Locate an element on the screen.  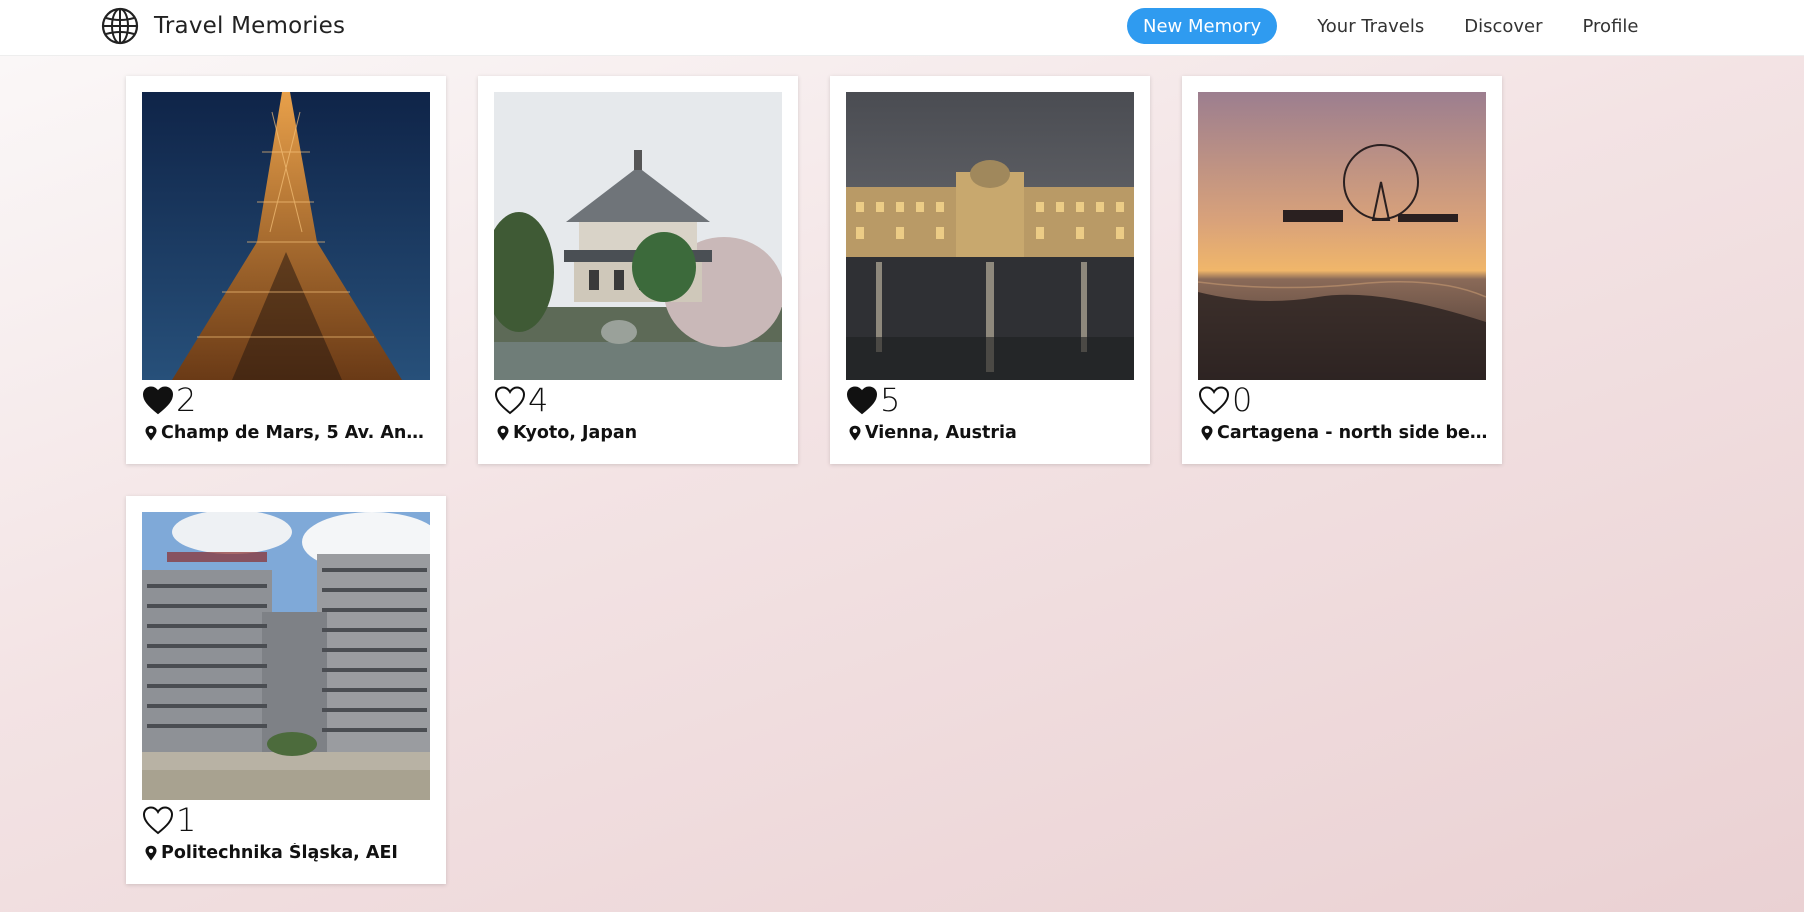
memory-card: 5 Vienna, Austria is located at coordinates (990, 270).